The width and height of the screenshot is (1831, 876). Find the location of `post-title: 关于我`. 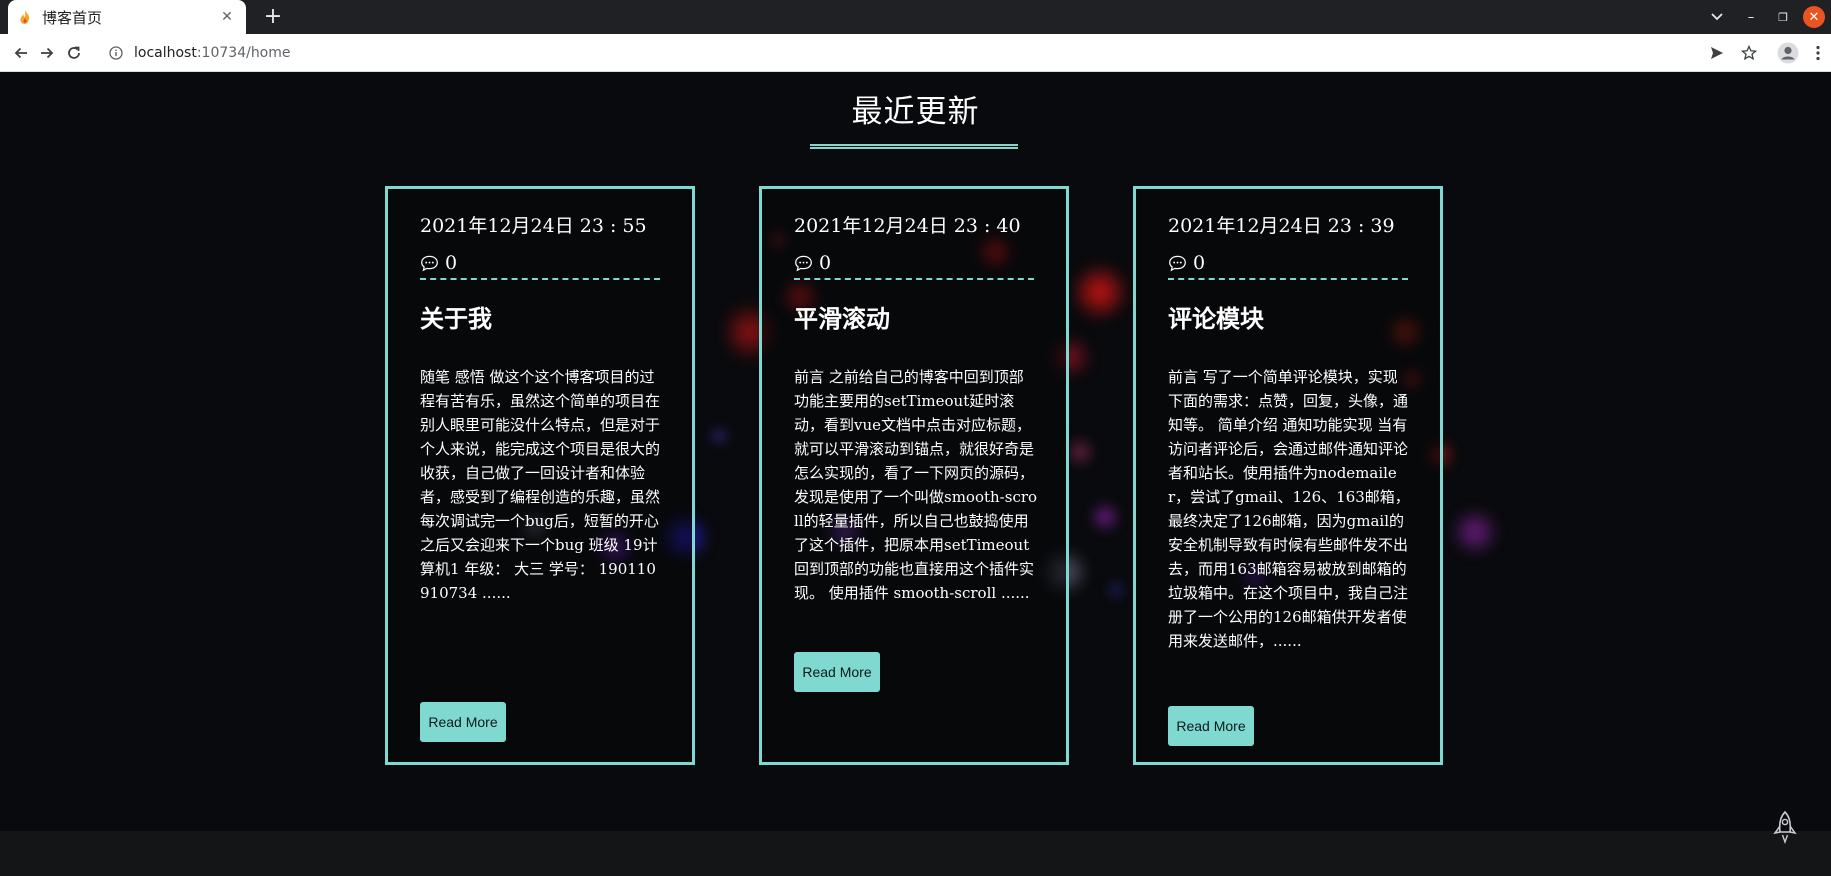

post-title: 关于我 is located at coordinates (456, 316).